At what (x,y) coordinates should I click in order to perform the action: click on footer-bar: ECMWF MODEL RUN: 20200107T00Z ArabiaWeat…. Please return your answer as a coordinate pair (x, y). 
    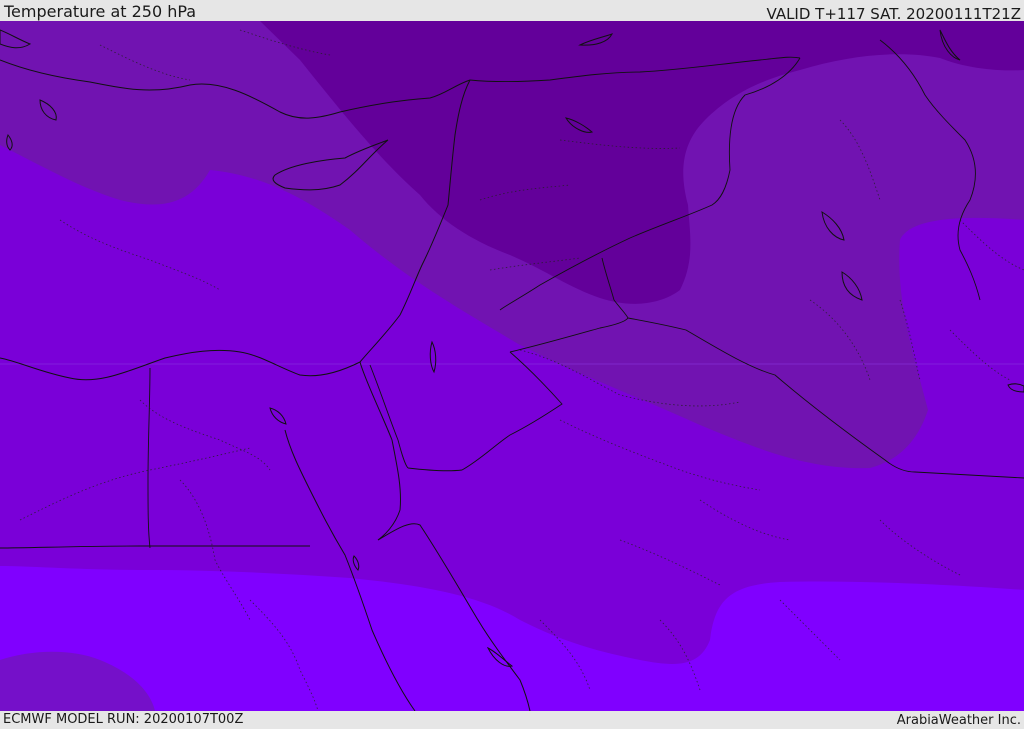
    Looking at the image, I should click on (512, 720).